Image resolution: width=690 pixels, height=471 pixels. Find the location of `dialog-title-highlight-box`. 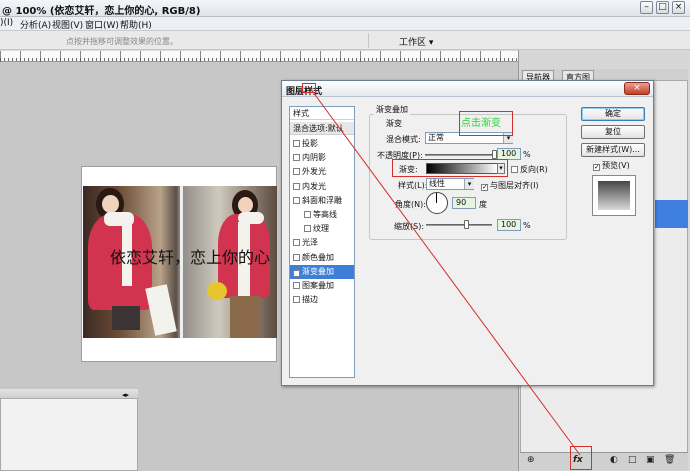

dialog-title-highlight-box is located at coordinates (309, 88).